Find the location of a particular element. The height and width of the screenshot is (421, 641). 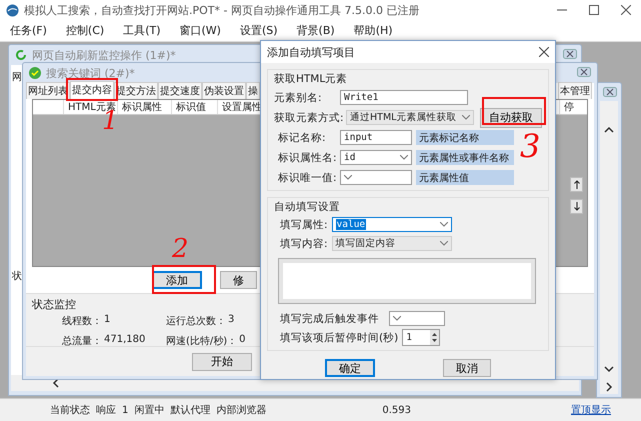

status-text: 内部浏览器 is located at coordinates (241, 410).